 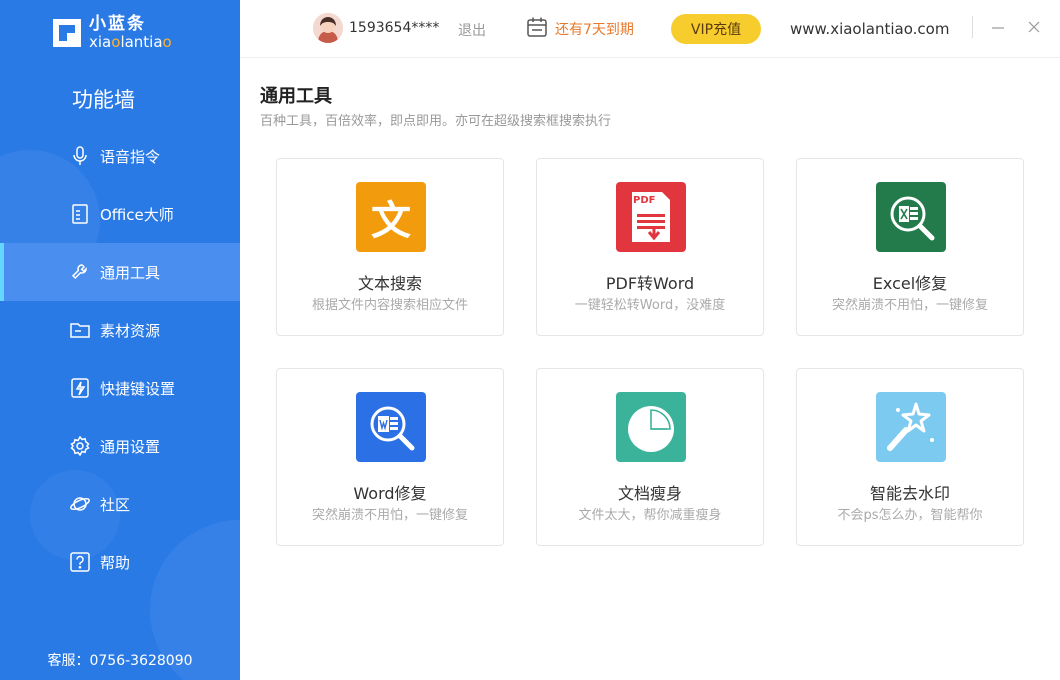 I want to click on document-icon, so click(x=80, y=214).